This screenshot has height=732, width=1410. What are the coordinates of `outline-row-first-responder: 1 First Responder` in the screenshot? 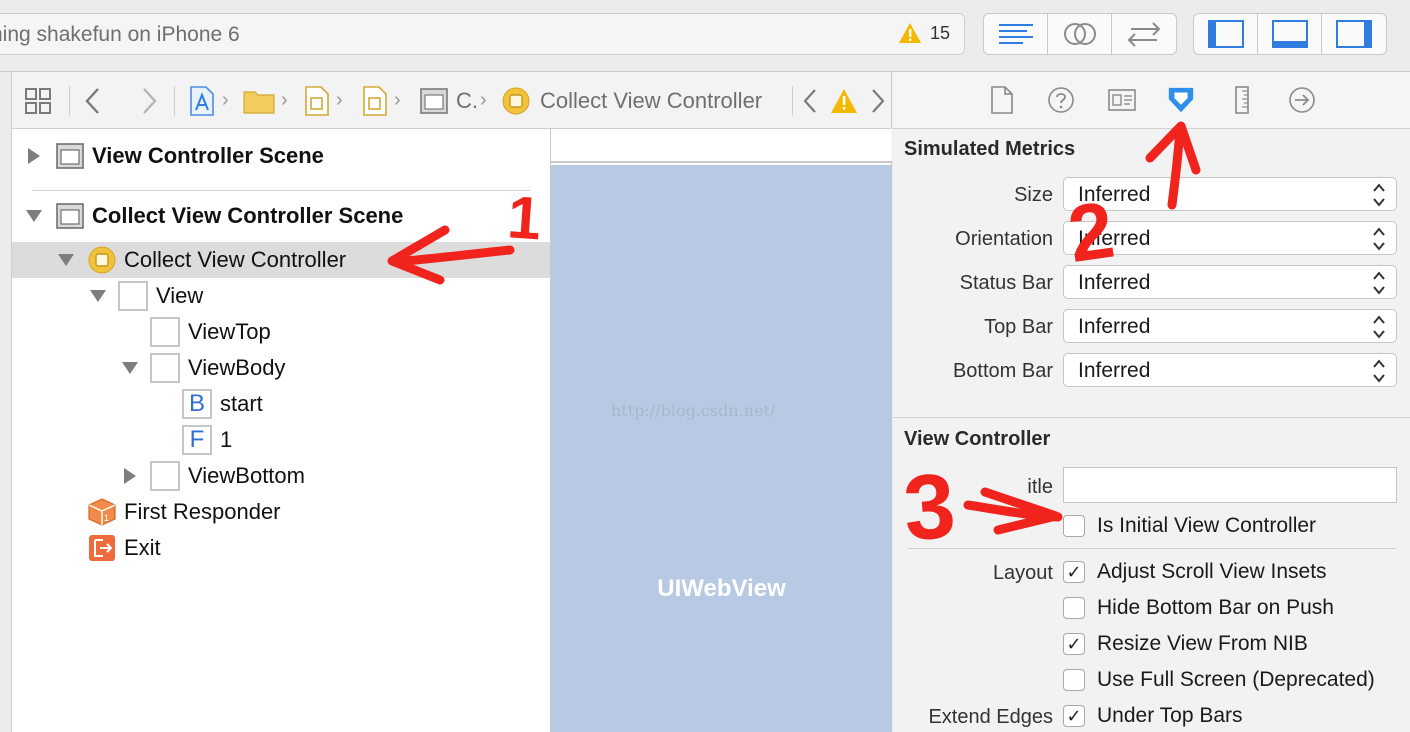 It's located at (281, 512).